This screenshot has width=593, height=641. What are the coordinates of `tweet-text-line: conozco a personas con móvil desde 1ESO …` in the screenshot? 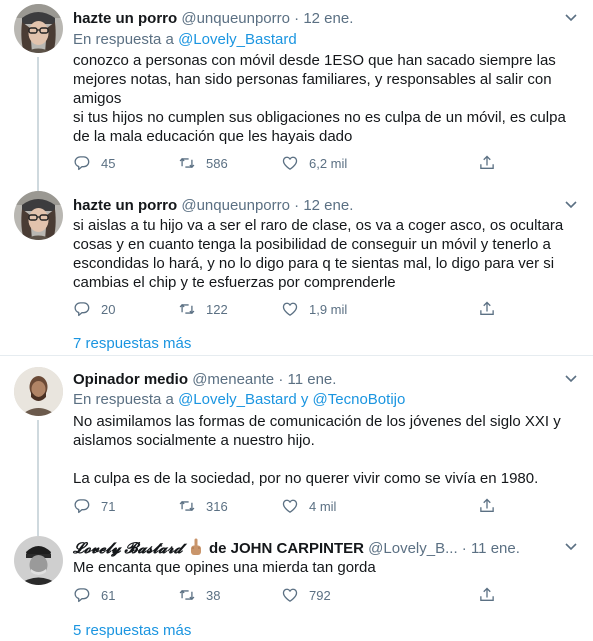 It's located at (314, 79).